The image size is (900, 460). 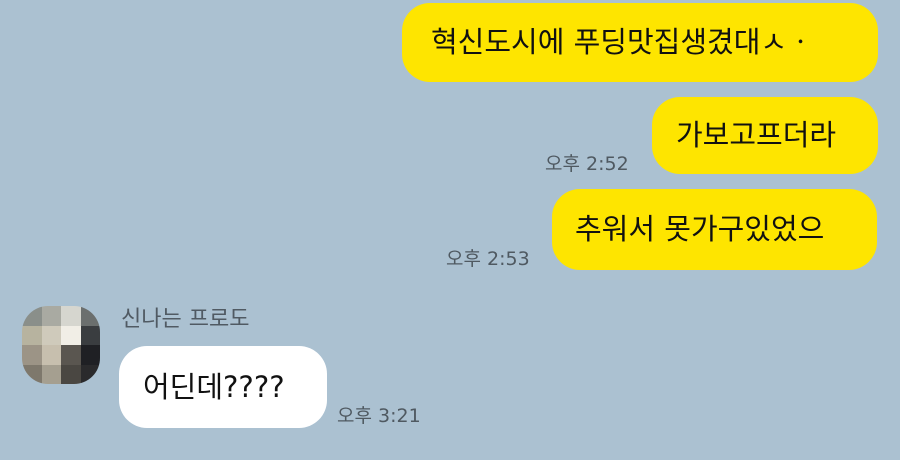 I want to click on avatar, so click(x=61, y=345).